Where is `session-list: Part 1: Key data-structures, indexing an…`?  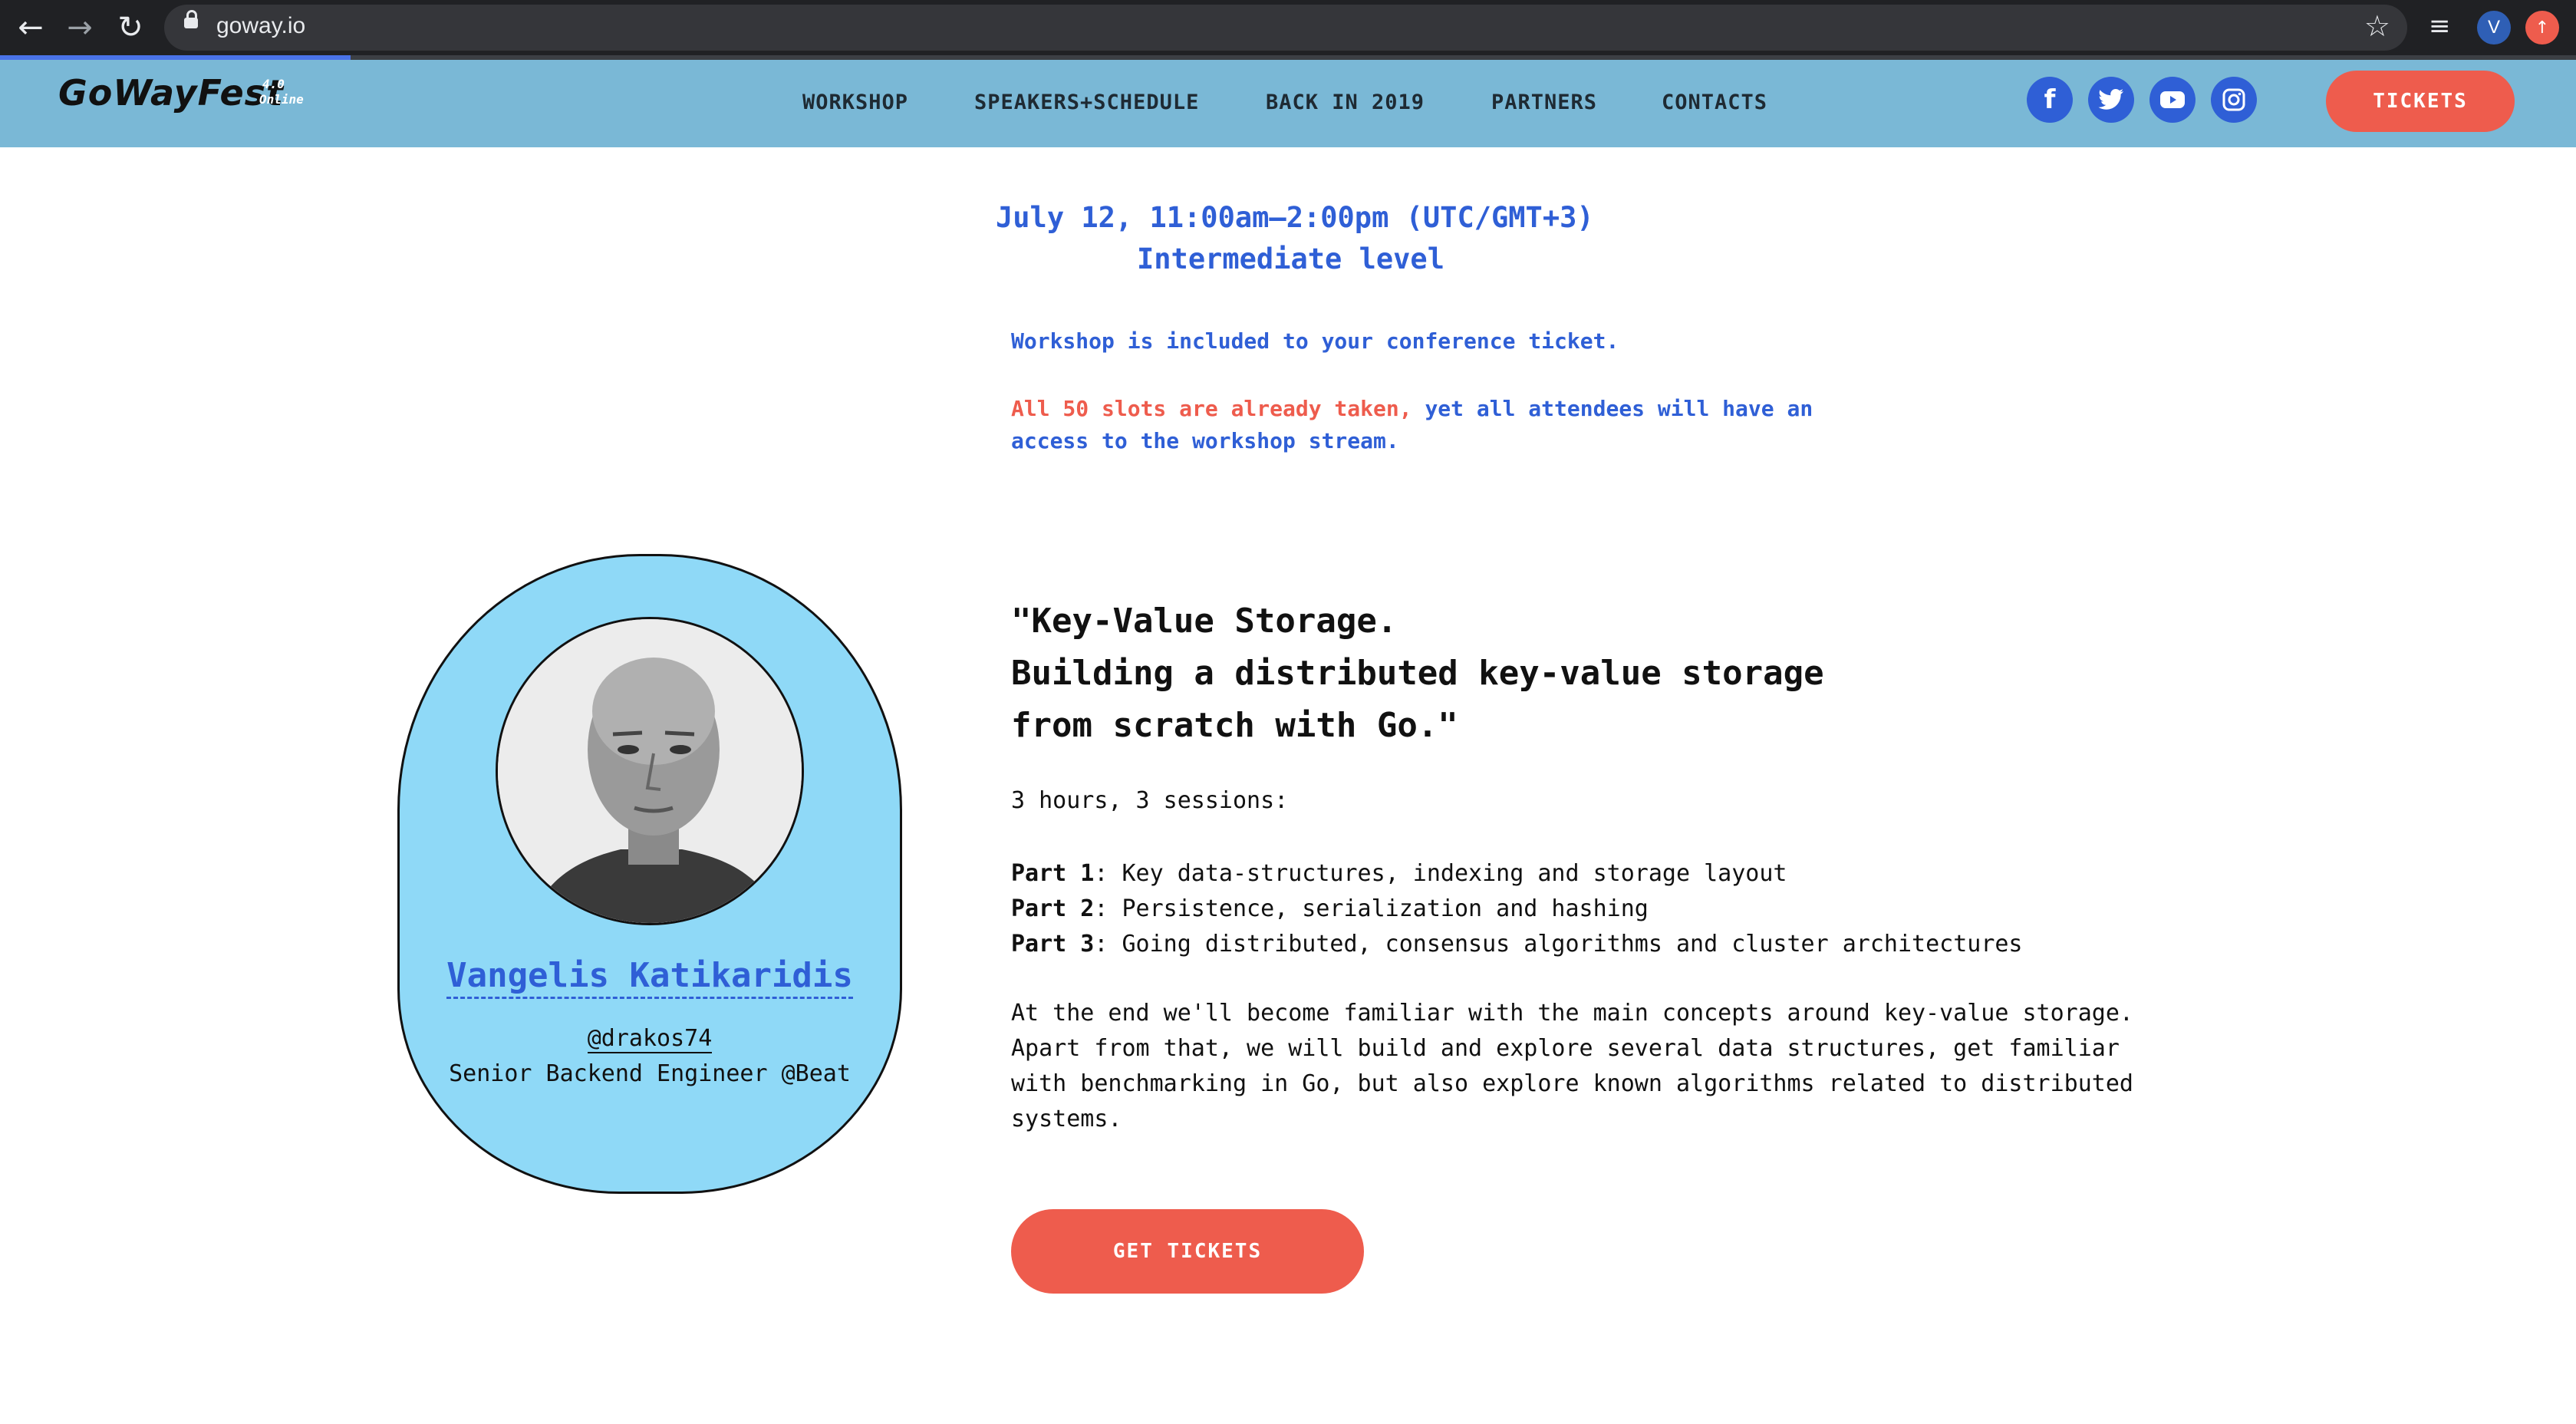 session-list: Part 1: Key data-structures, indexing an… is located at coordinates (1517, 909).